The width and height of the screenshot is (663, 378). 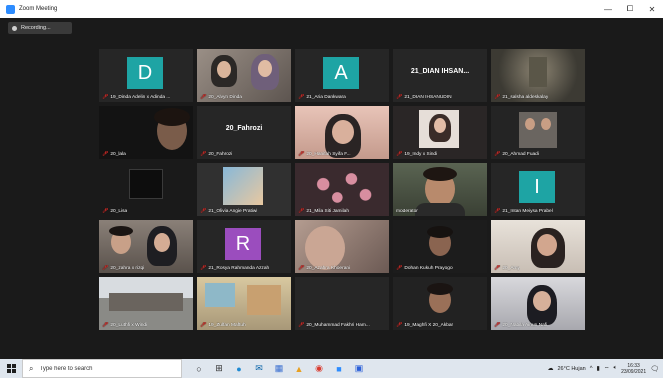 I want to click on maximize-button: ⧠, so click(x=630, y=9).